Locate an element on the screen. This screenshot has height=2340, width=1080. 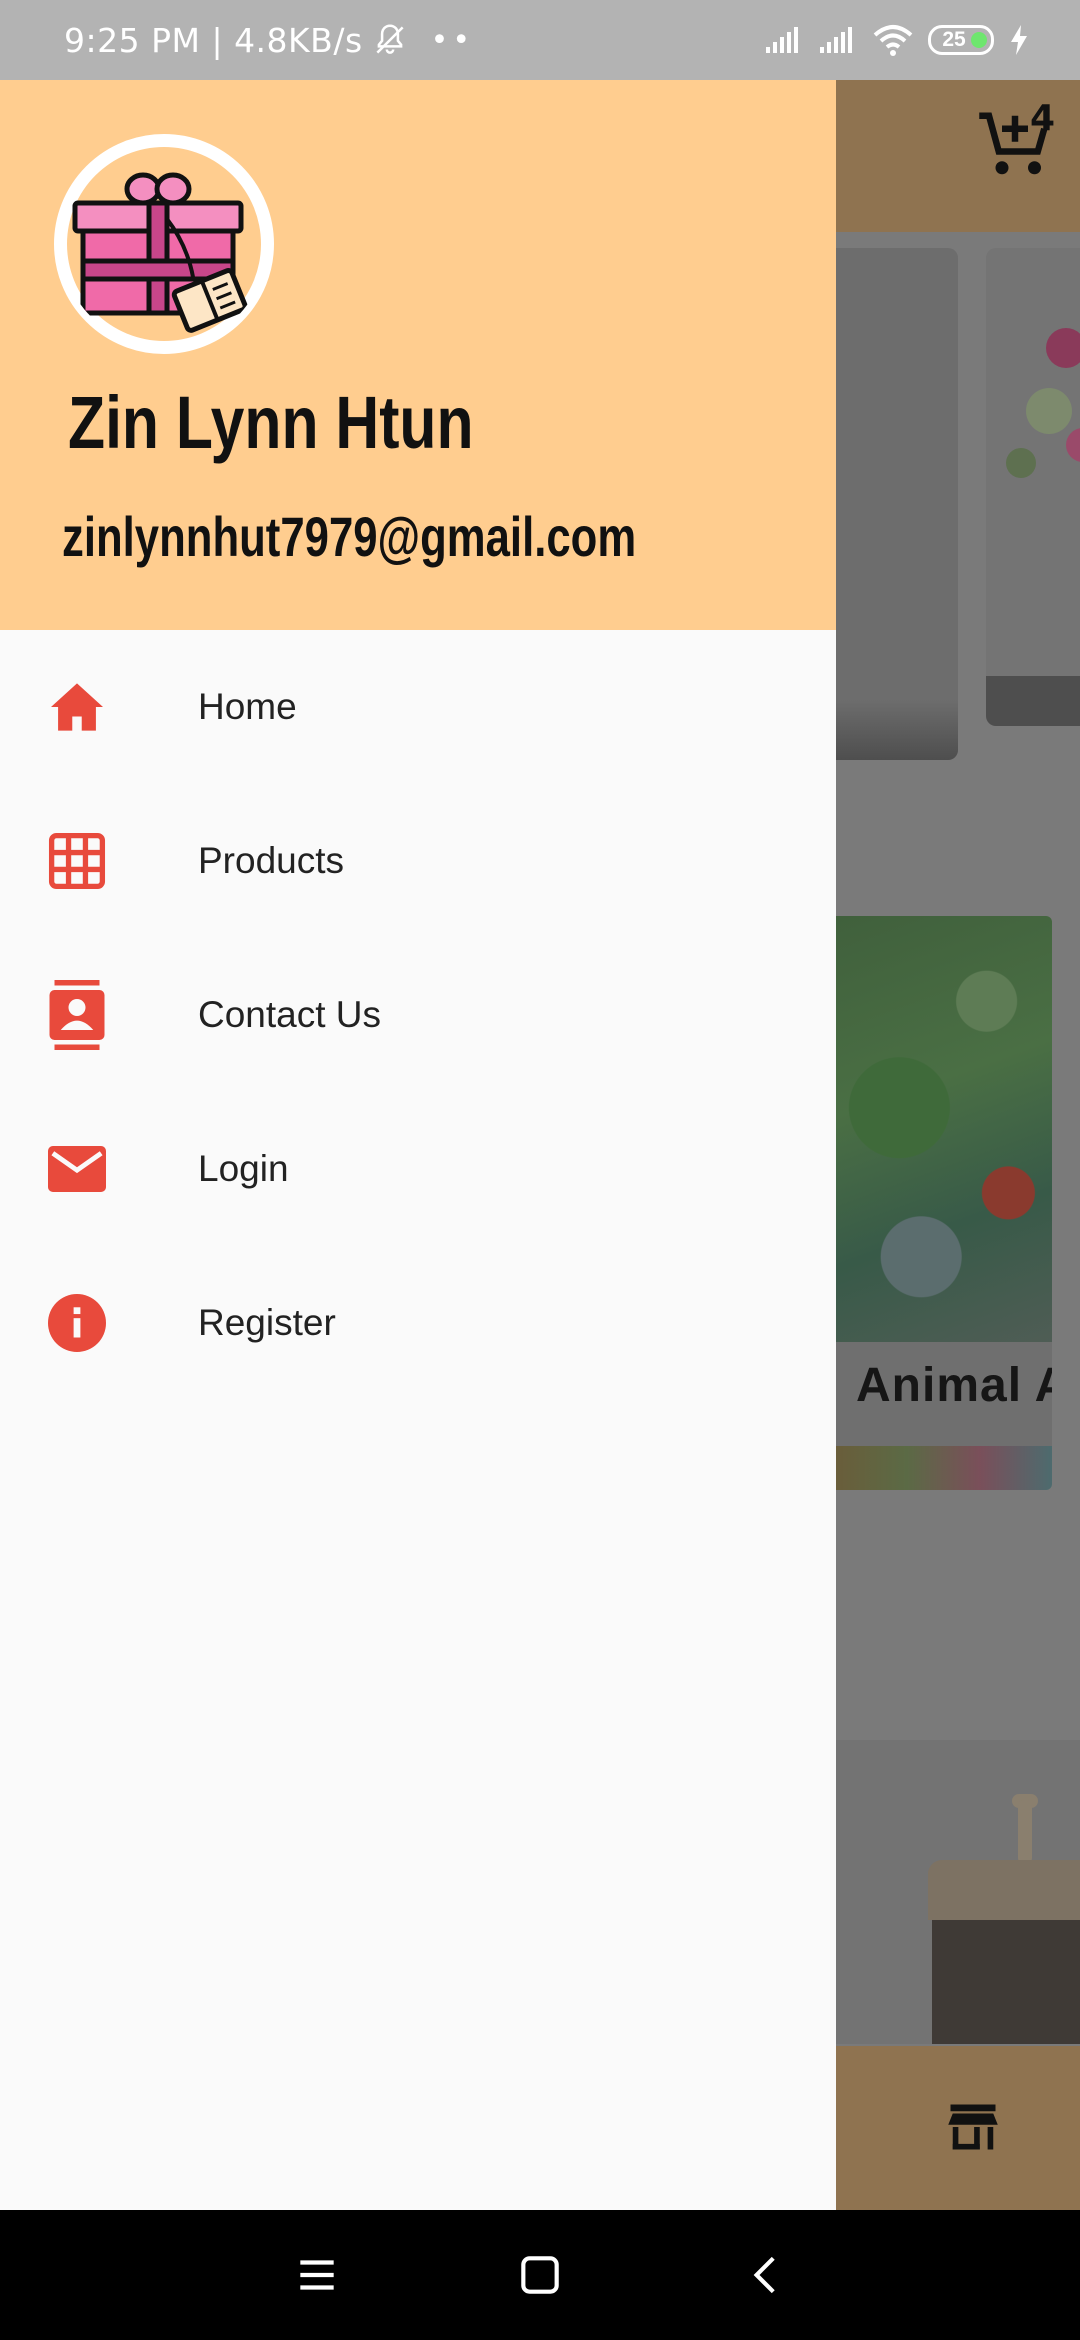
status-time-speed: 9:25 PM | 4.8KB/s is located at coordinates (213, 40).